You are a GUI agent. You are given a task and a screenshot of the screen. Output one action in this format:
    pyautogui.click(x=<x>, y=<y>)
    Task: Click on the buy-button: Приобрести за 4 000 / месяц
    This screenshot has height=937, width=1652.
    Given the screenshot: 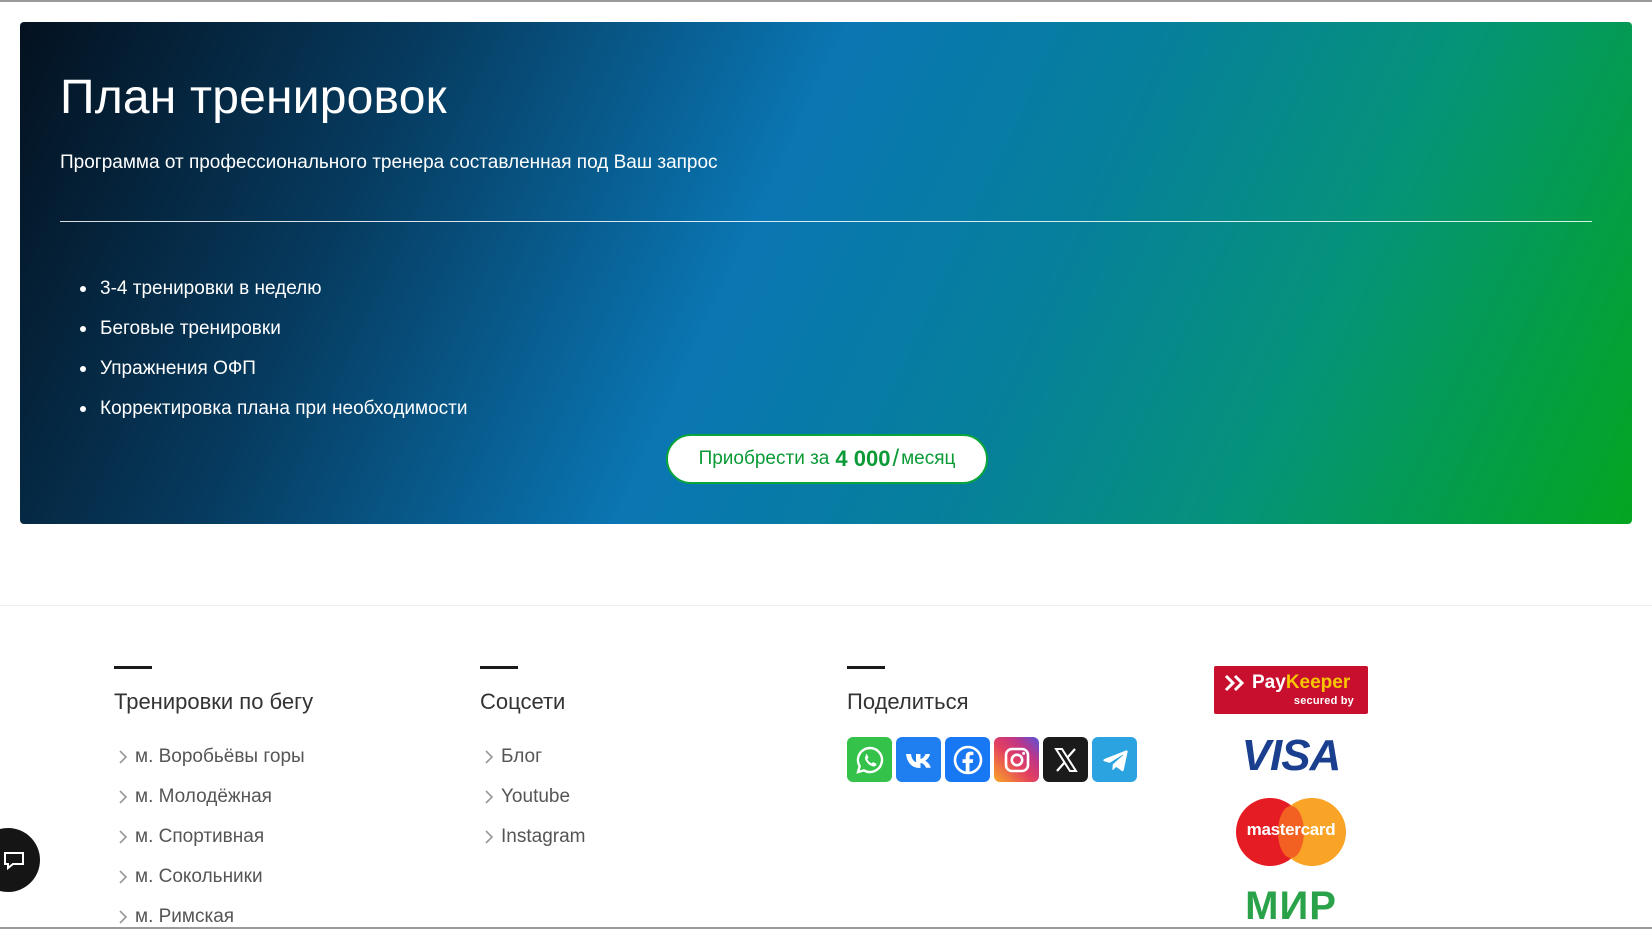 What is the action you would take?
    pyautogui.click(x=827, y=459)
    